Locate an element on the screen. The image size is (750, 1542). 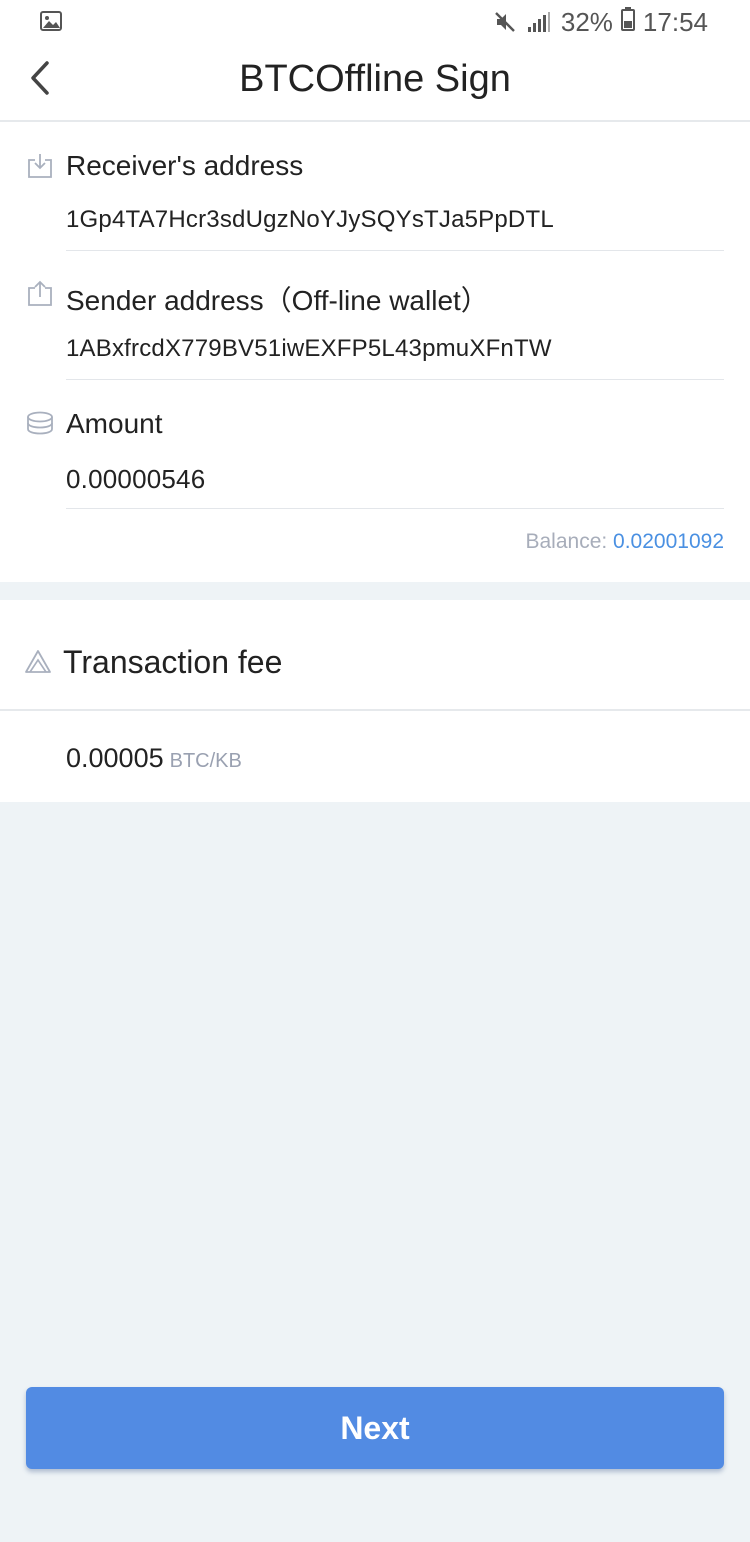
balance-label: Balance: is located at coordinates (569, 541).